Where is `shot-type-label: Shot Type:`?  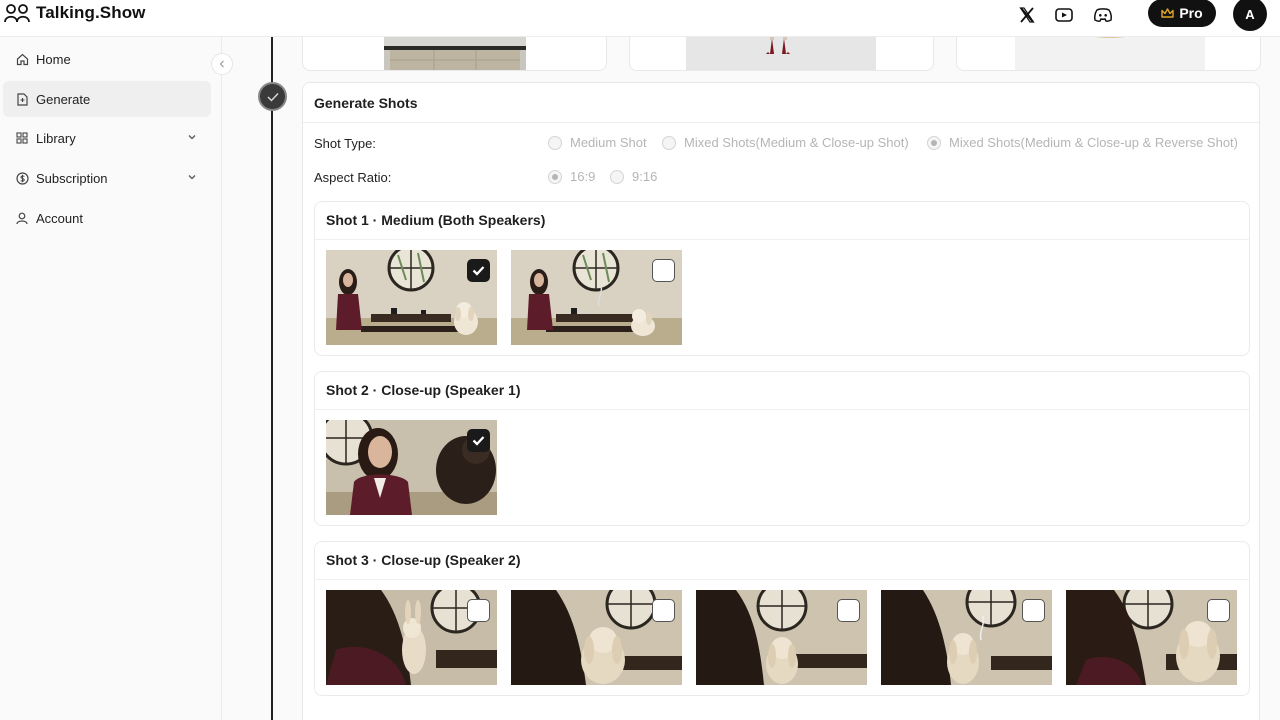 shot-type-label: Shot Type: is located at coordinates (345, 143).